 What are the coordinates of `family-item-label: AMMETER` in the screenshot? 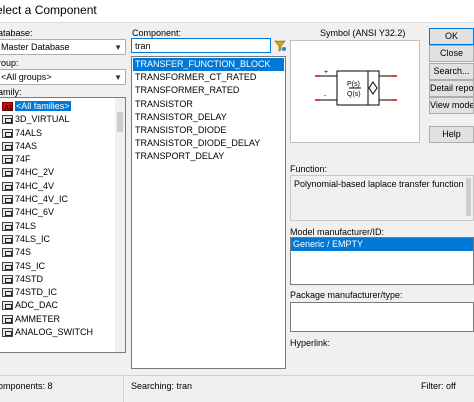 It's located at (37, 318).